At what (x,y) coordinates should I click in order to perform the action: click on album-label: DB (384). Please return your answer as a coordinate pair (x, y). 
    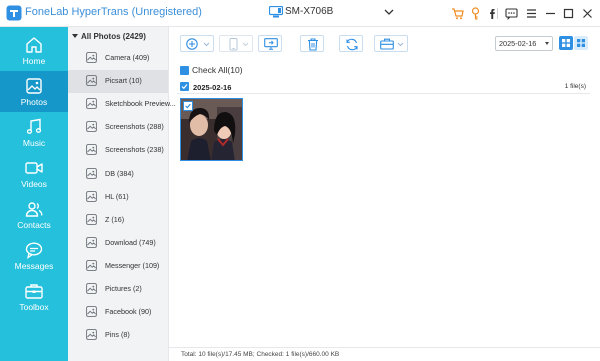
    Looking at the image, I should click on (119, 173).